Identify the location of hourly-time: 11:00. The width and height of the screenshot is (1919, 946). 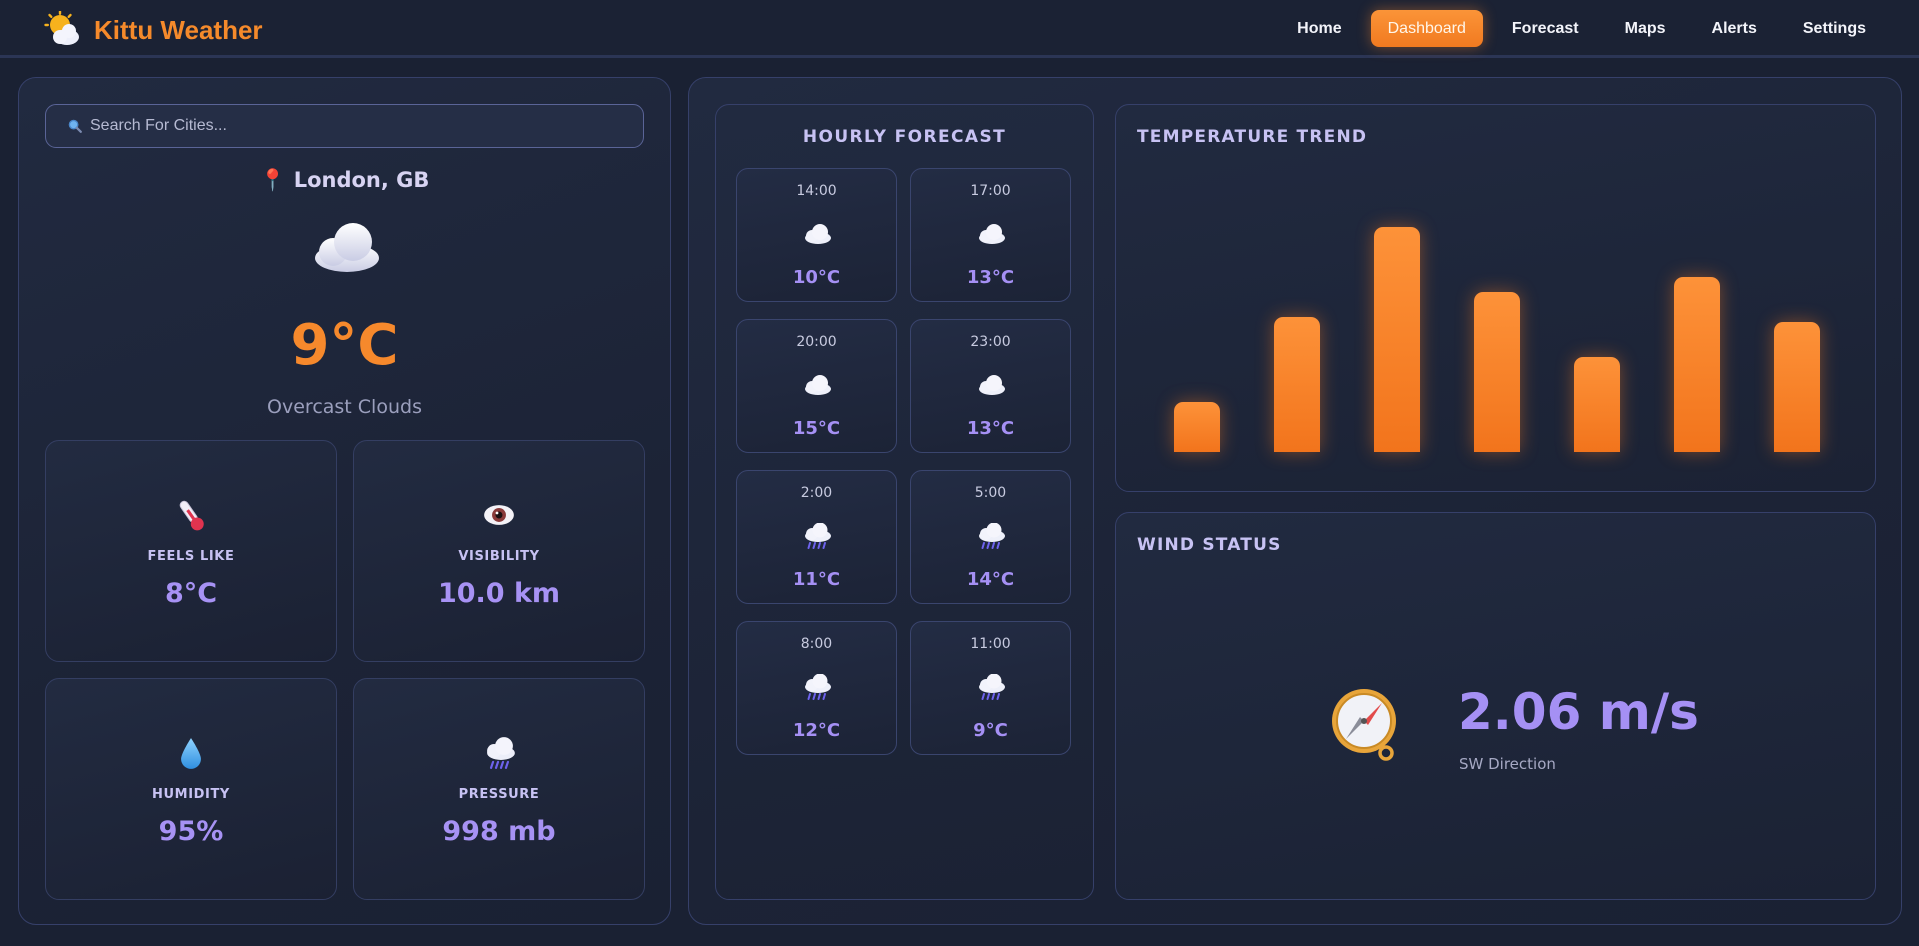
(990, 644).